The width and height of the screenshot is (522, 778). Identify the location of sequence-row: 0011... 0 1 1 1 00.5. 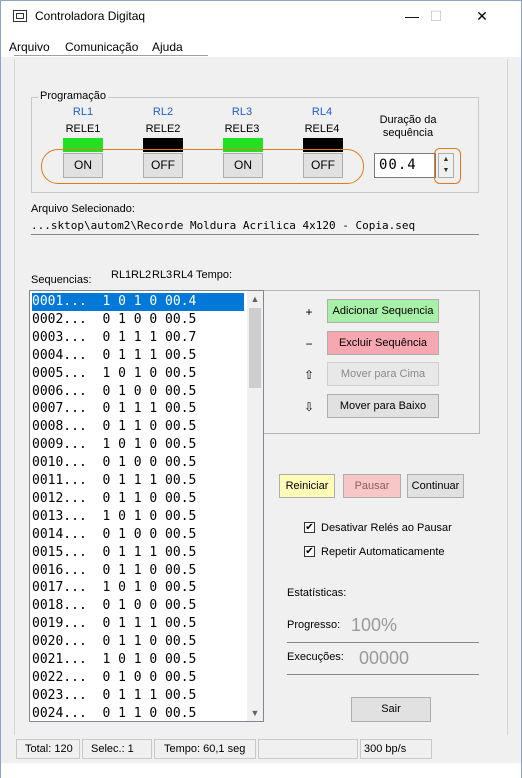
(138, 481).